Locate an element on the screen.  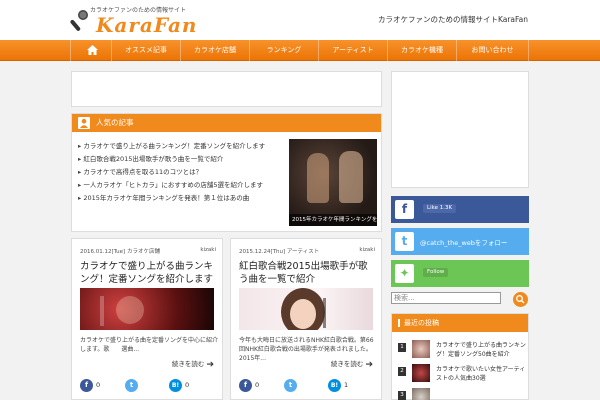
main-nav: オススメ記事 カラオケ店舗 ランキング アーティスト カラオケ機種 お問い合わせ is located at coordinates (300, 50).